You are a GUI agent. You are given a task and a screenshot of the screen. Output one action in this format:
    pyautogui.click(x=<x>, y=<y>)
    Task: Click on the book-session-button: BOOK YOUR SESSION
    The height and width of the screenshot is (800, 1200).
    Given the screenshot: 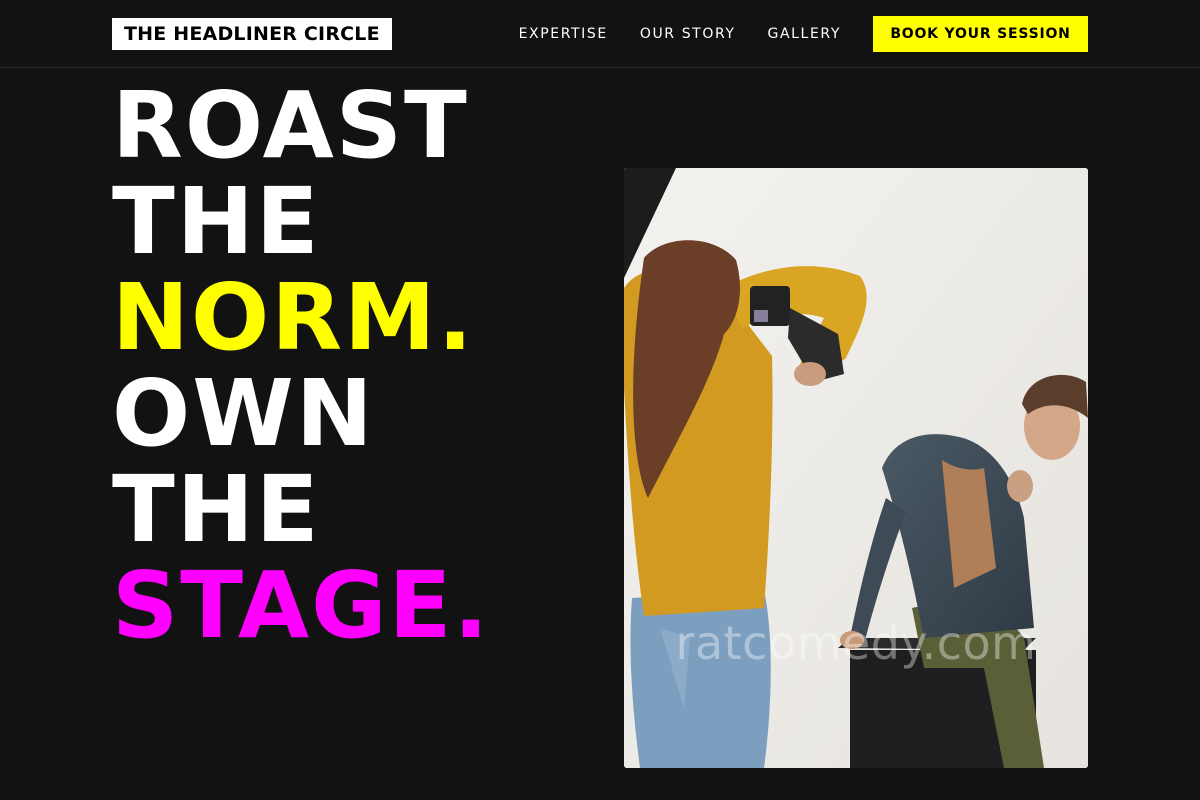 What is the action you would take?
    pyautogui.click(x=980, y=34)
    